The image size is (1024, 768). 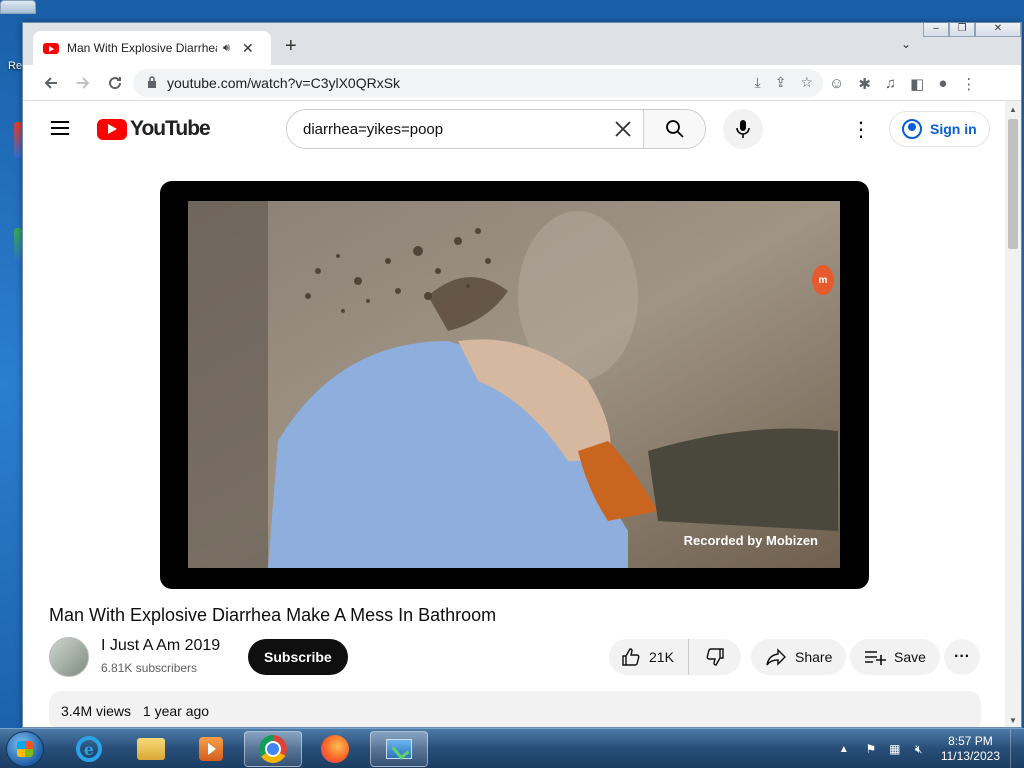 I want to click on like-dislike-group: 21K, so click(x=675, y=657).